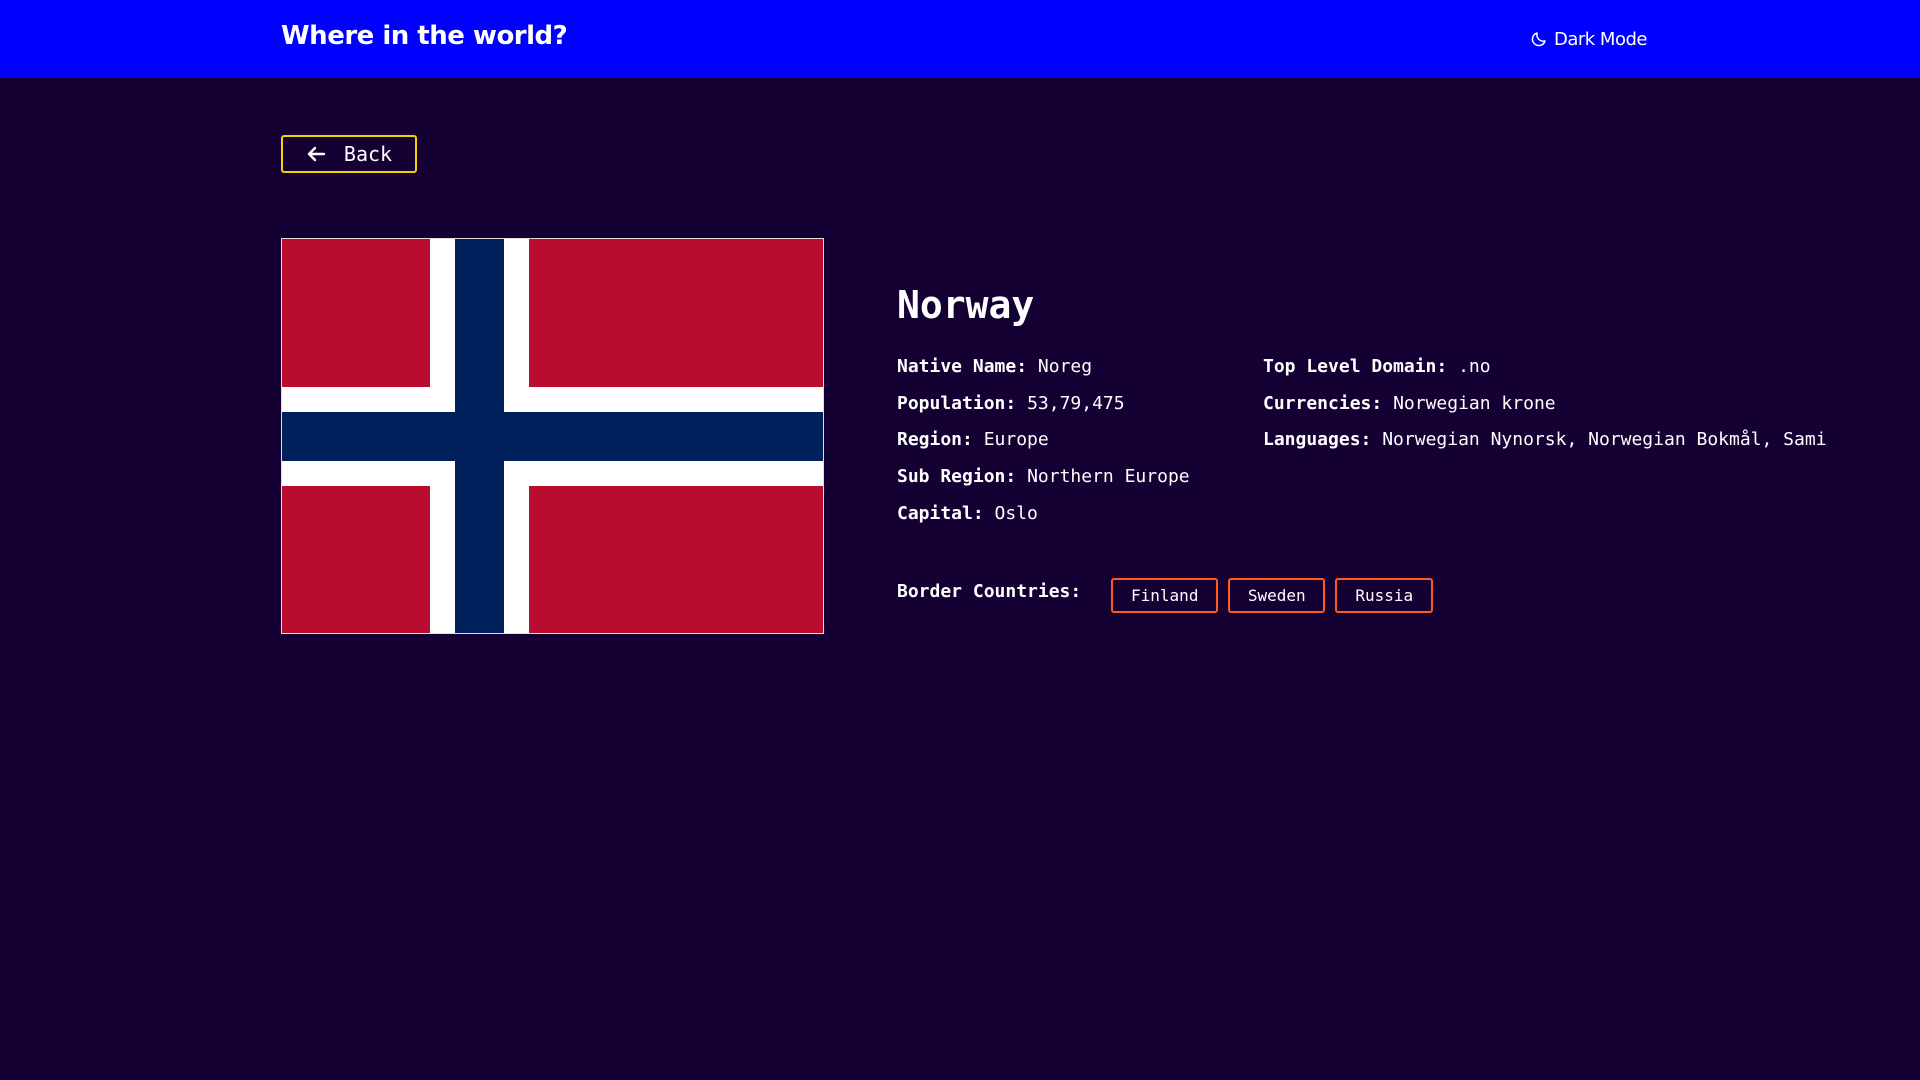  I want to click on app-header: Where in the world? Dark Mode, so click(960, 39).